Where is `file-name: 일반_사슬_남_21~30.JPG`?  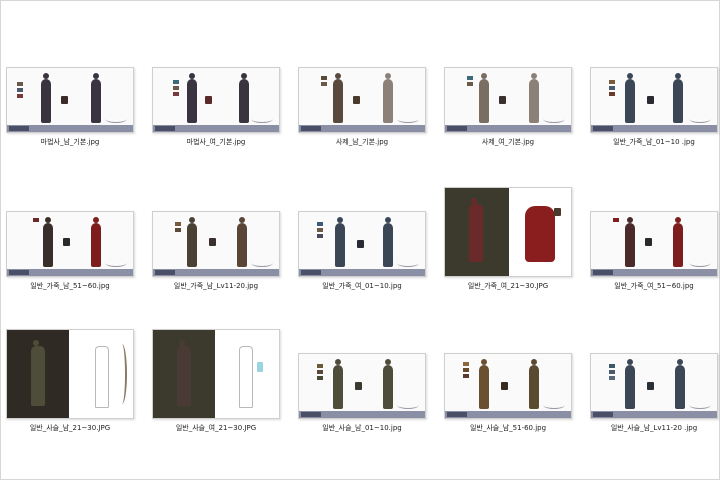
file-name: 일반_사슬_남_21~30.JPG is located at coordinates (70, 428).